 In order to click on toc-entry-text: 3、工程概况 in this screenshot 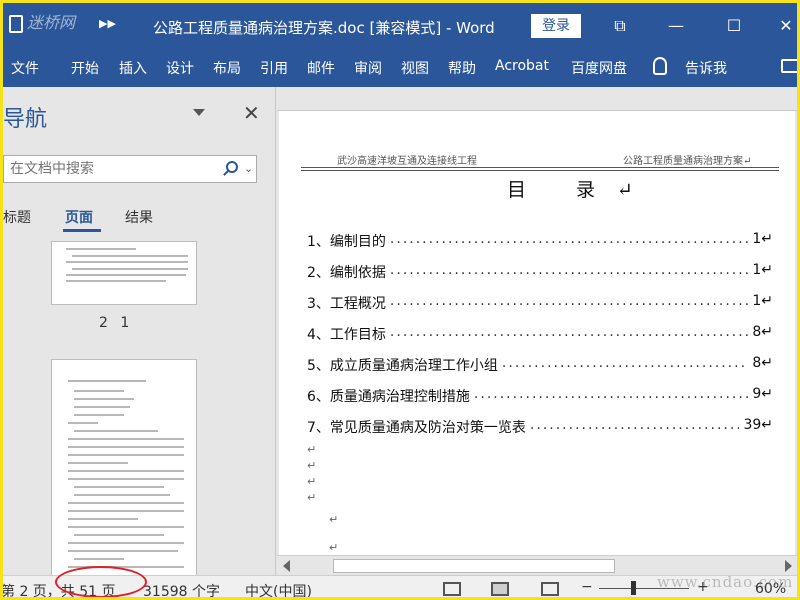, I will do `click(346, 304)`.